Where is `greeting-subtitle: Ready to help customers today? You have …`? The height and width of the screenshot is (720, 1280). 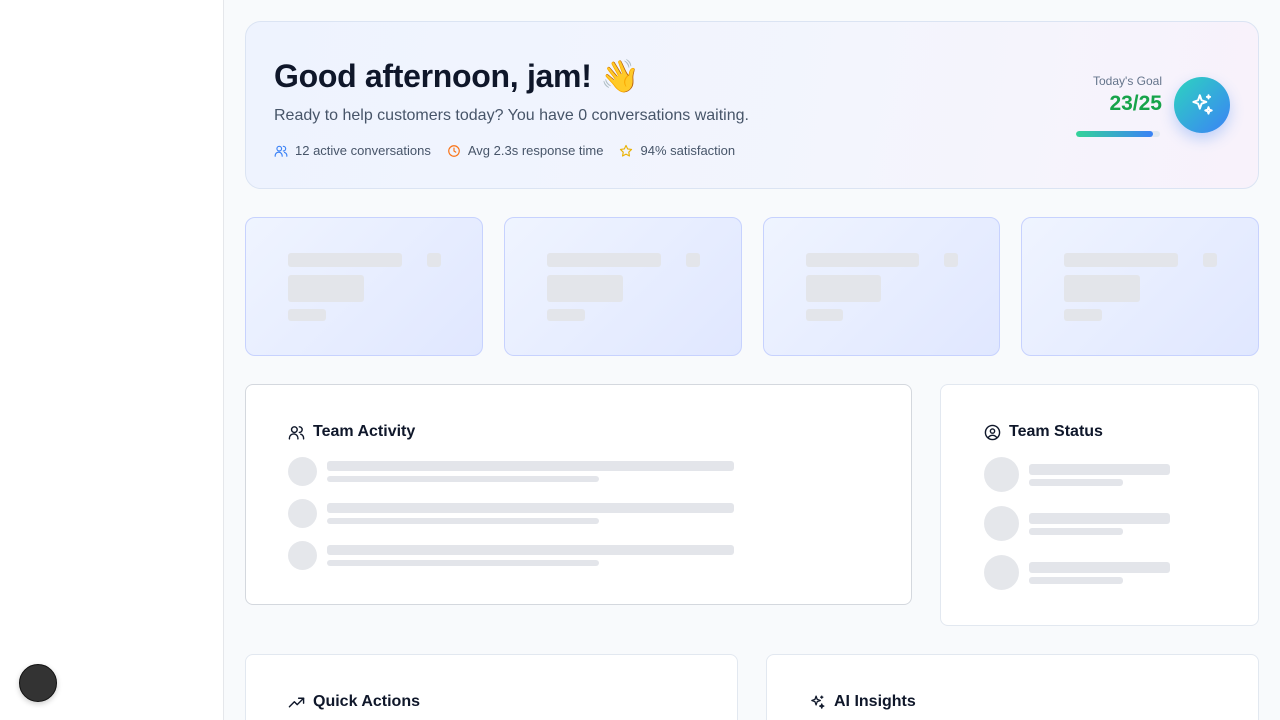 greeting-subtitle: Ready to help customers today? You have … is located at coordinates (511, 115).